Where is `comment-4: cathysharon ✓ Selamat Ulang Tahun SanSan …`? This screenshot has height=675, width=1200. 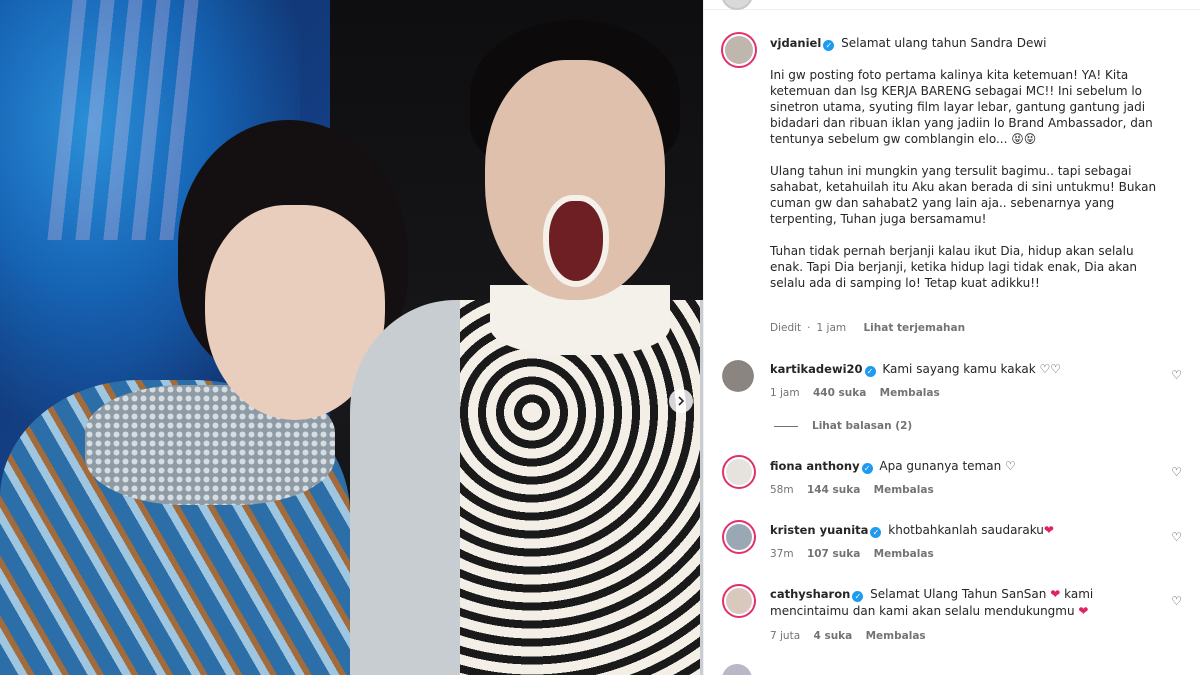 comment-4: cathysharon ✓ Selamat Ulang Tahun SanSan … is located at coordinates (955, 603).